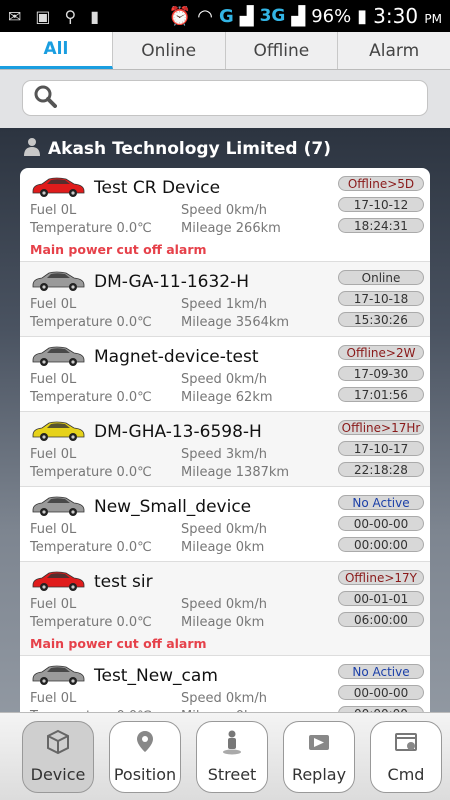 The width and height of the screenshot is (450, 800). I want to click on status-badges: Offline>2W 17-09-30 17:01:56, so click(381, 373).